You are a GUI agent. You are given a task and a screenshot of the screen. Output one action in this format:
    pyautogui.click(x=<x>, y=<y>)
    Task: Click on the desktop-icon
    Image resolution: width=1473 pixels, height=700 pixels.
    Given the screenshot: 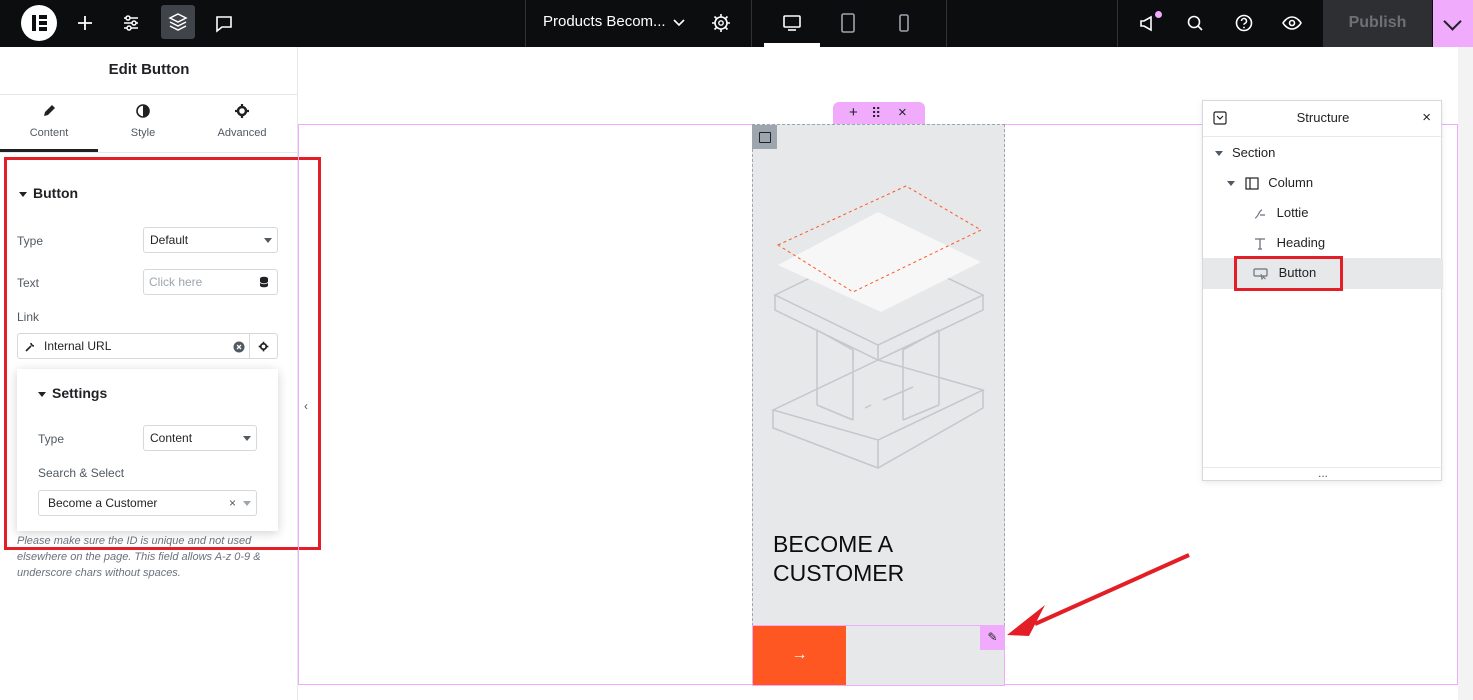 What is the action you would take?
    pyautogui.click(x=792, y=23)
    